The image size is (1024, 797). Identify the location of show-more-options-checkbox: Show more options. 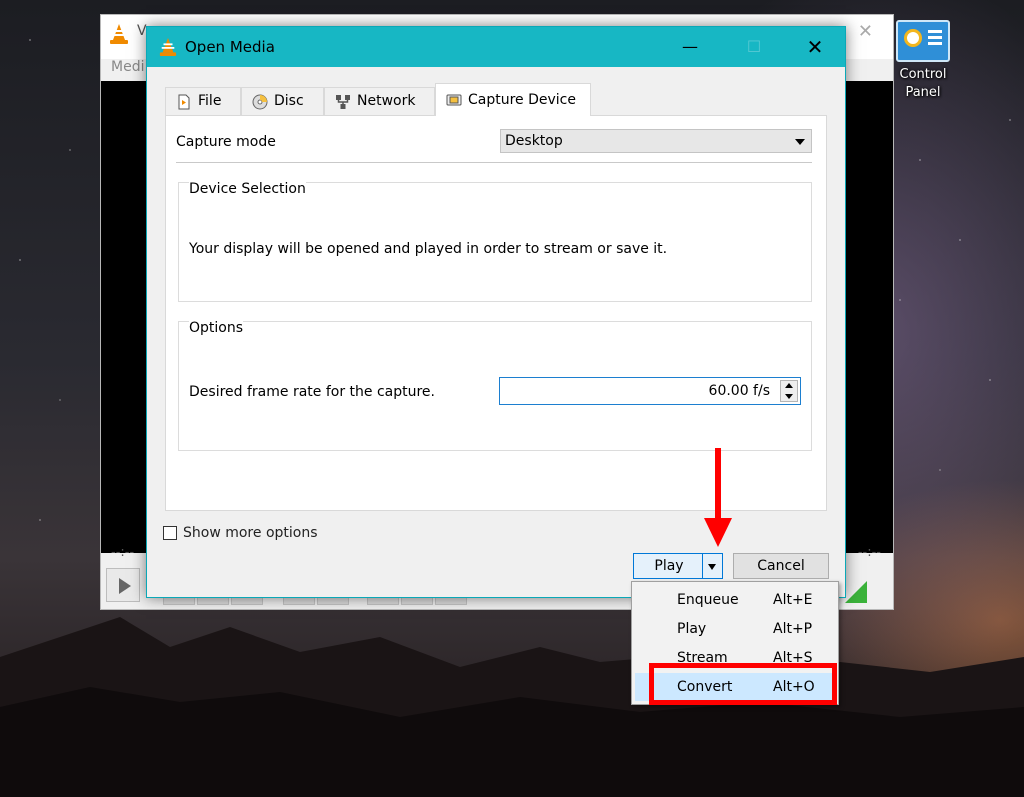
(240, 533).